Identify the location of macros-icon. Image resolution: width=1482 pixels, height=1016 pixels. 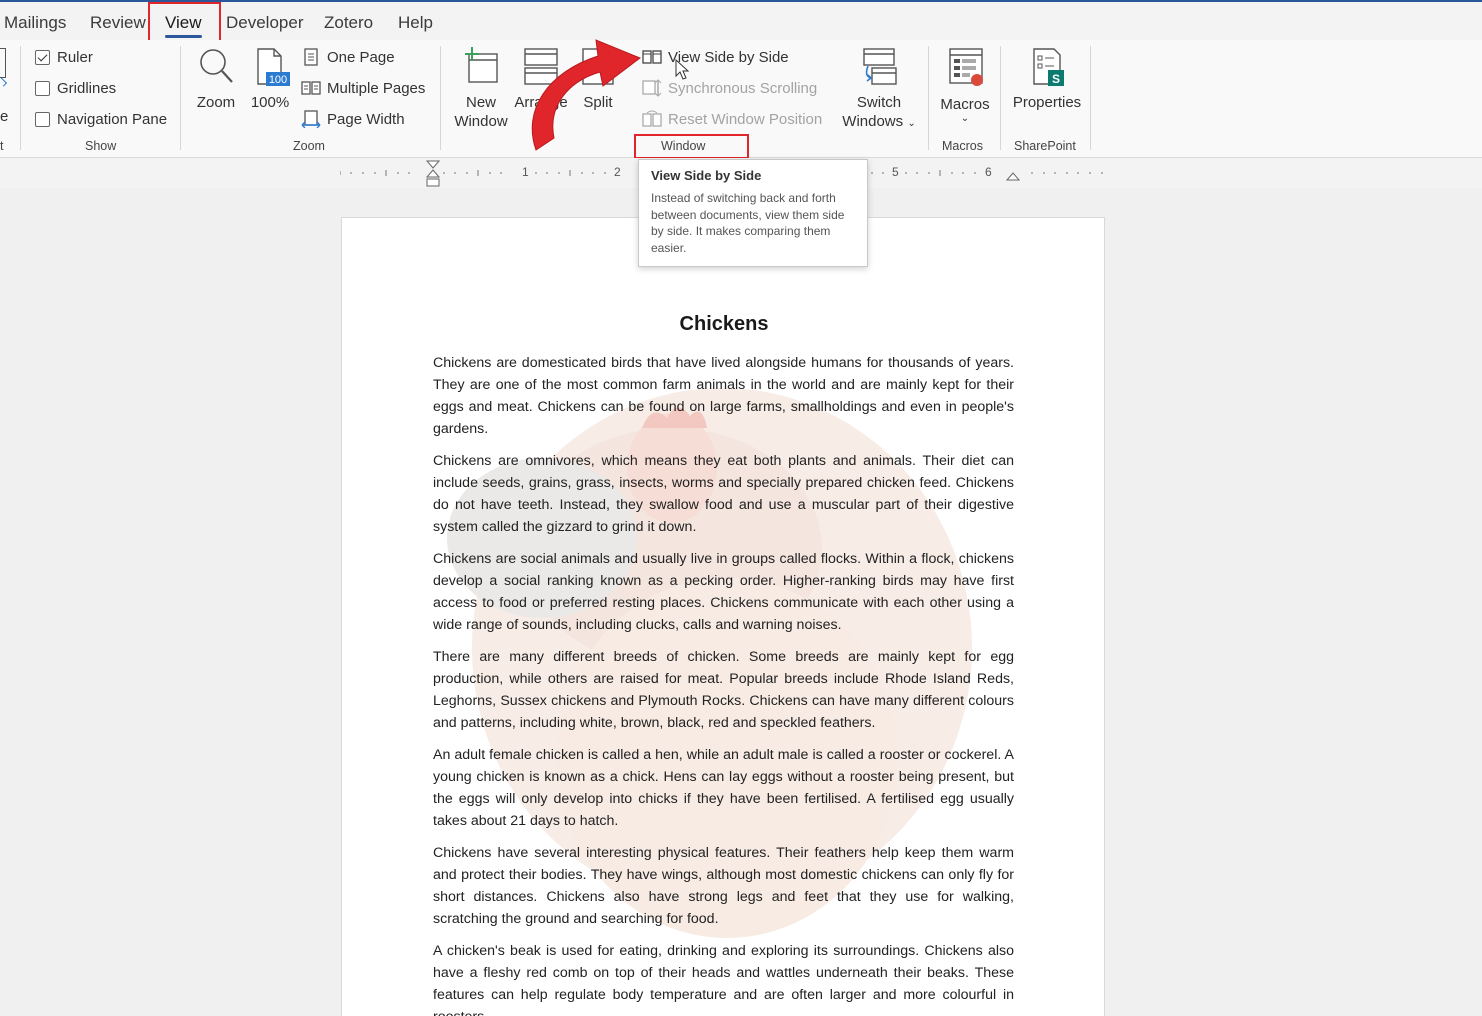
(966, 67).